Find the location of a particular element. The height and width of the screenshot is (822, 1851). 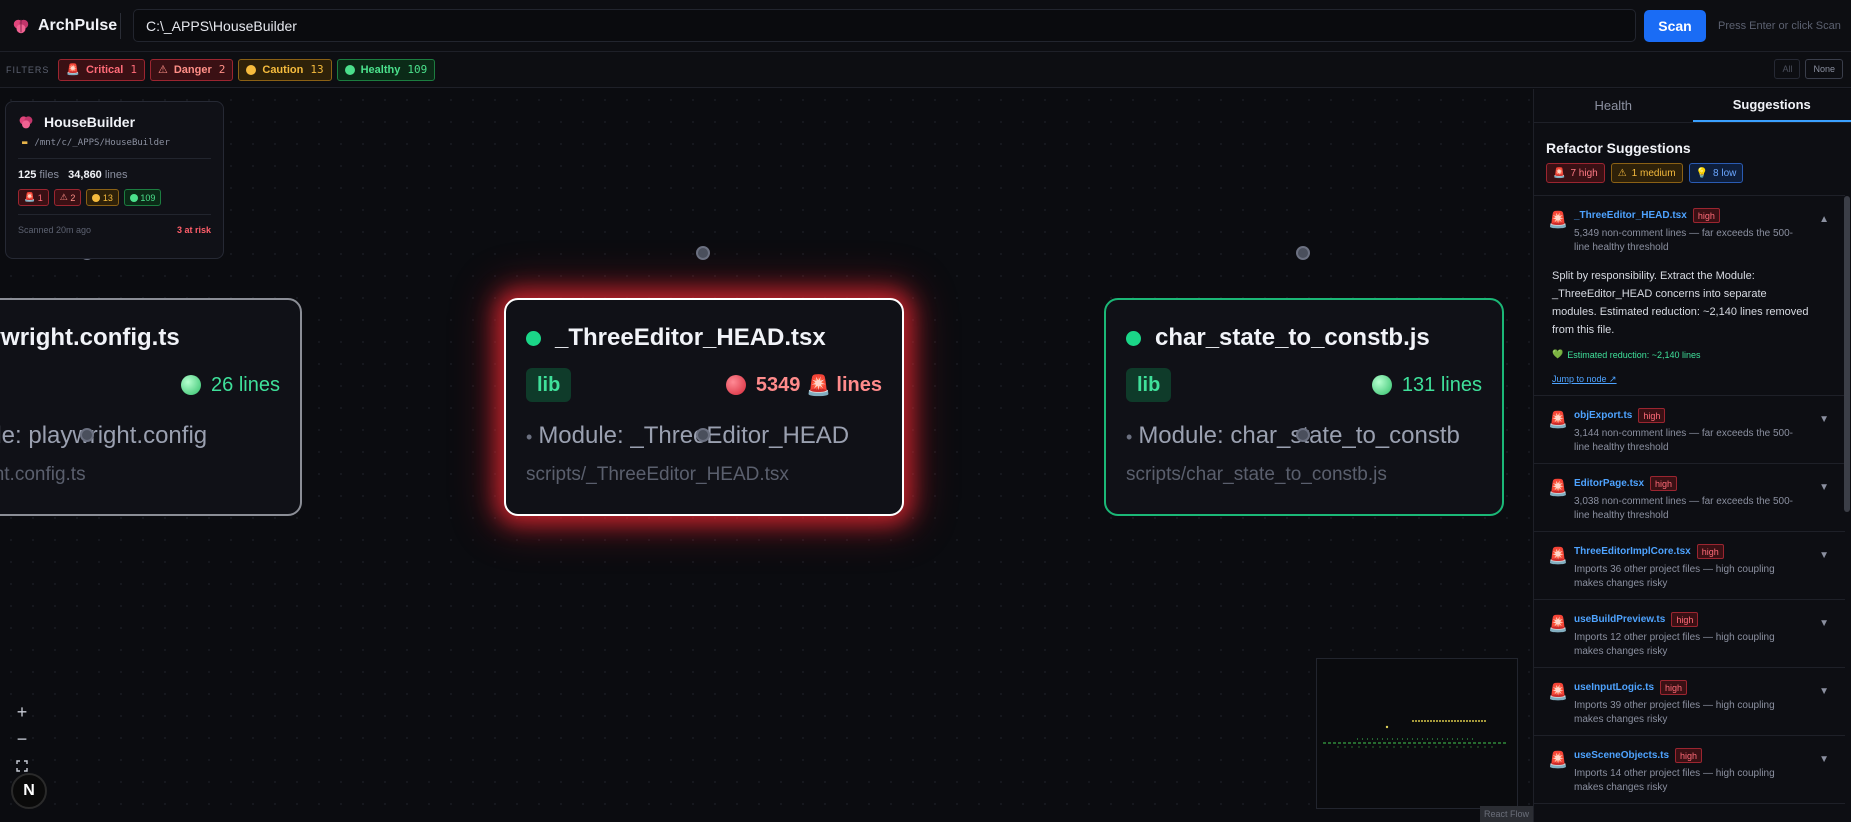

estimate-text: Estimated reduction: ~2,140 lines is located at coordinates (1634, 354).